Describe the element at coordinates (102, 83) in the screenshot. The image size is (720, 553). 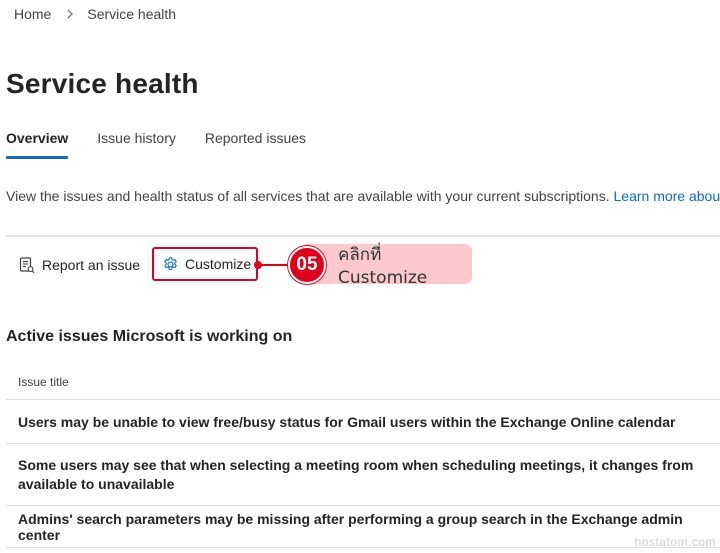
I see `page-title: Service health` at that location.